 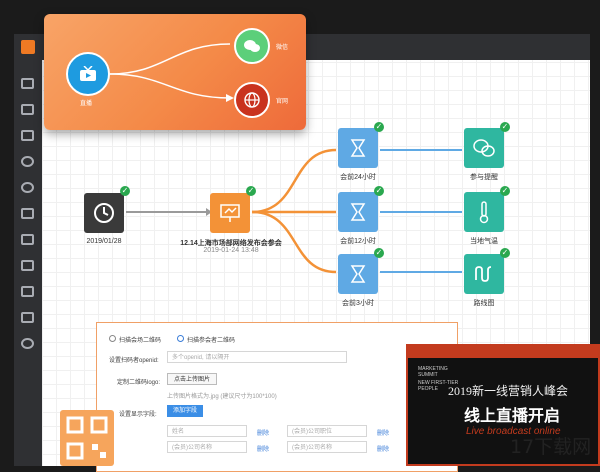 What do you see at coordinates (222, 397) in the screenshot?
I see `upload-hint: 上传图片格式为.jpg (建议尺寸为100*100)` at bounding box center [222, 397].